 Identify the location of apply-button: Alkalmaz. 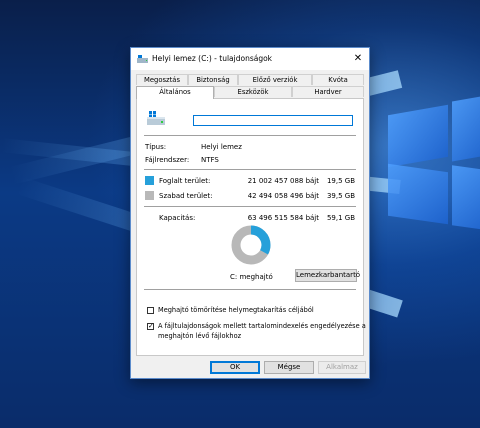
(342, 367).